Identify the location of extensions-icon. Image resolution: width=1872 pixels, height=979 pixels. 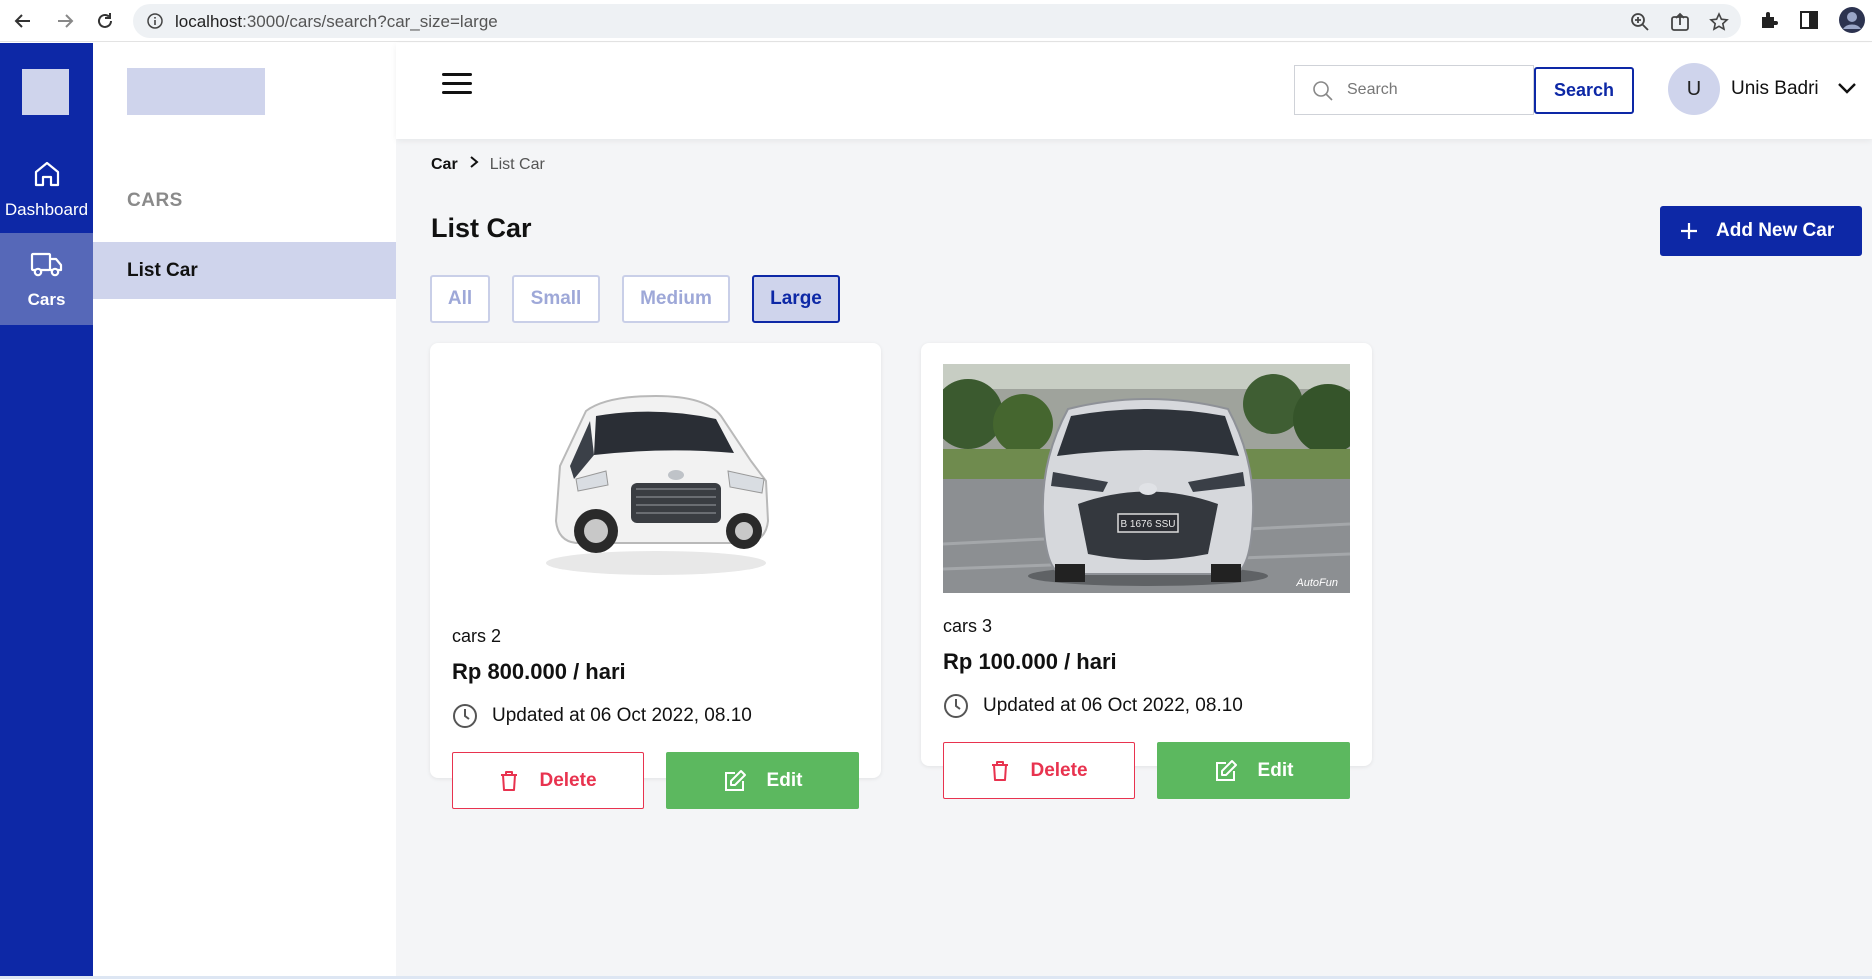
(1769, 20).